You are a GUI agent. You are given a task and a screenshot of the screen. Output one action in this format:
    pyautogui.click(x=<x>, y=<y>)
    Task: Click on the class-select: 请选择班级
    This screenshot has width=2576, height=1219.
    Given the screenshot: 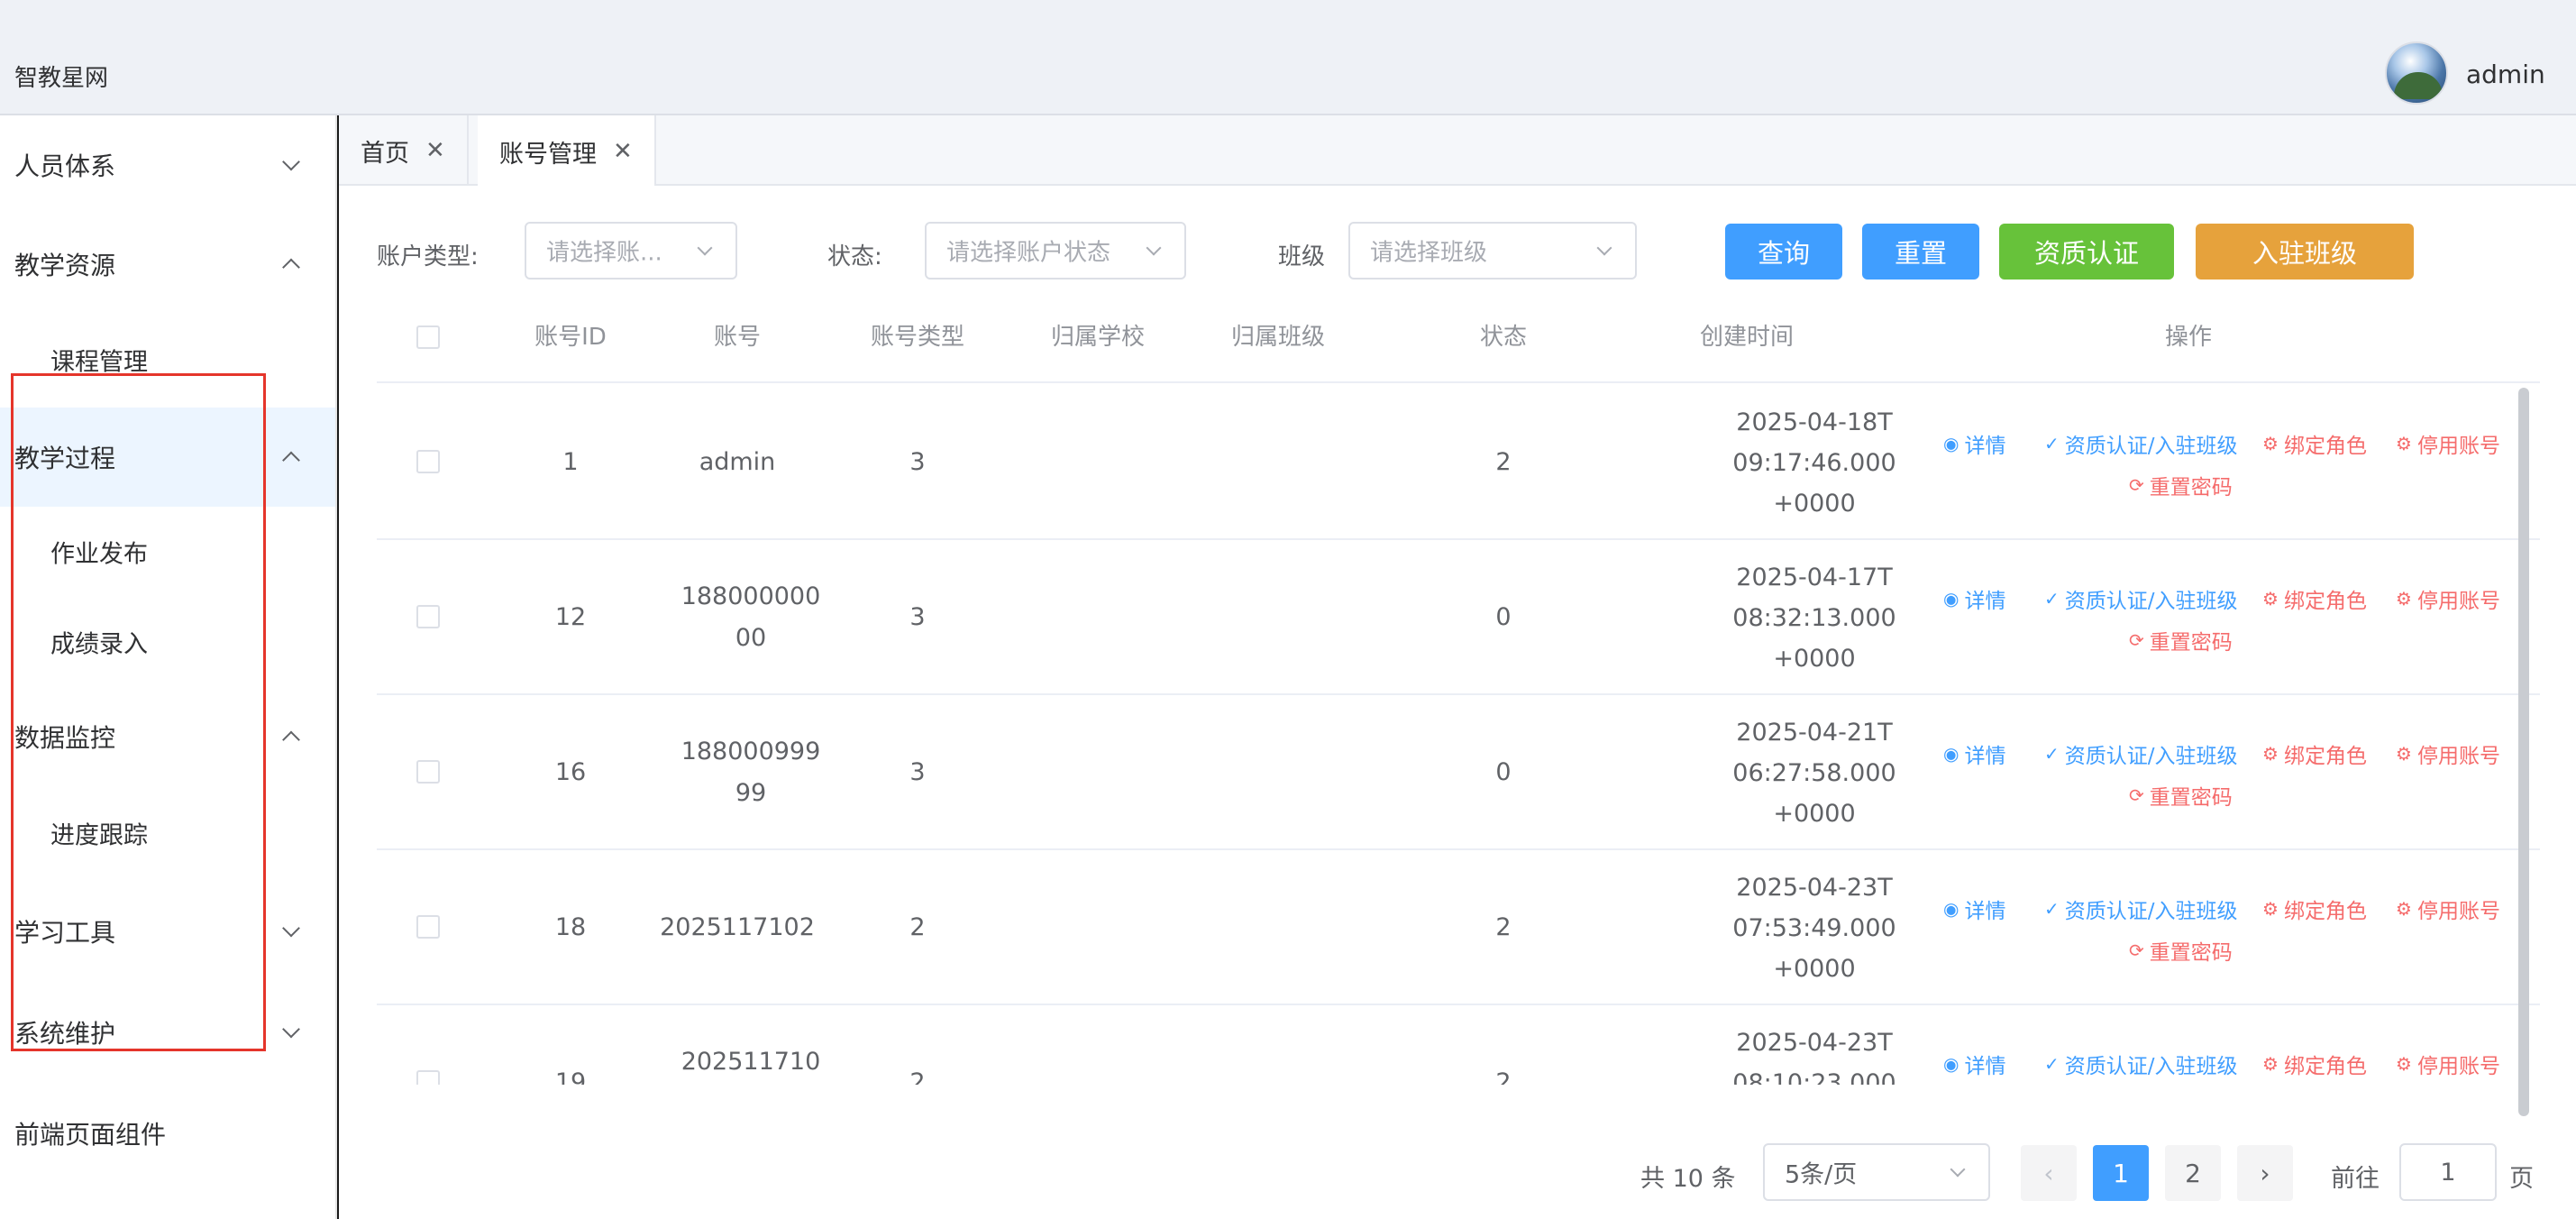 What is the action you would take?
    pyautogui.click(x=1492, y=251)
    